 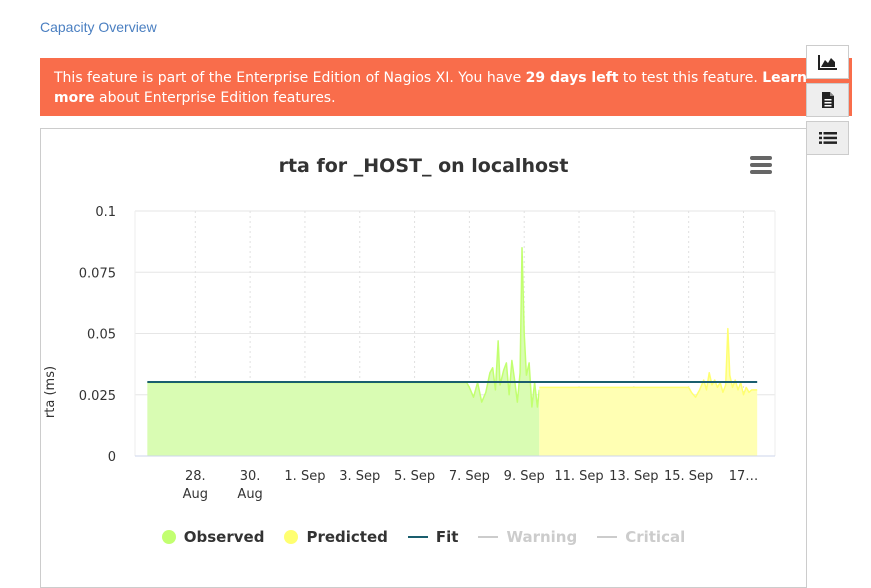 I want to click on y-tick-label: 0.025, so click(x=97, y=396).